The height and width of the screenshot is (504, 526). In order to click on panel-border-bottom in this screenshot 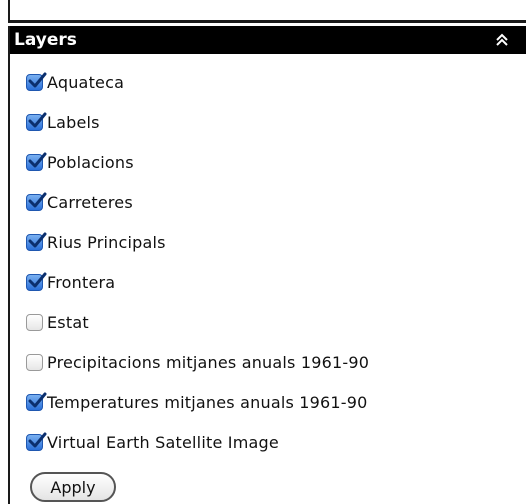, I will do `click(267, 21)`.